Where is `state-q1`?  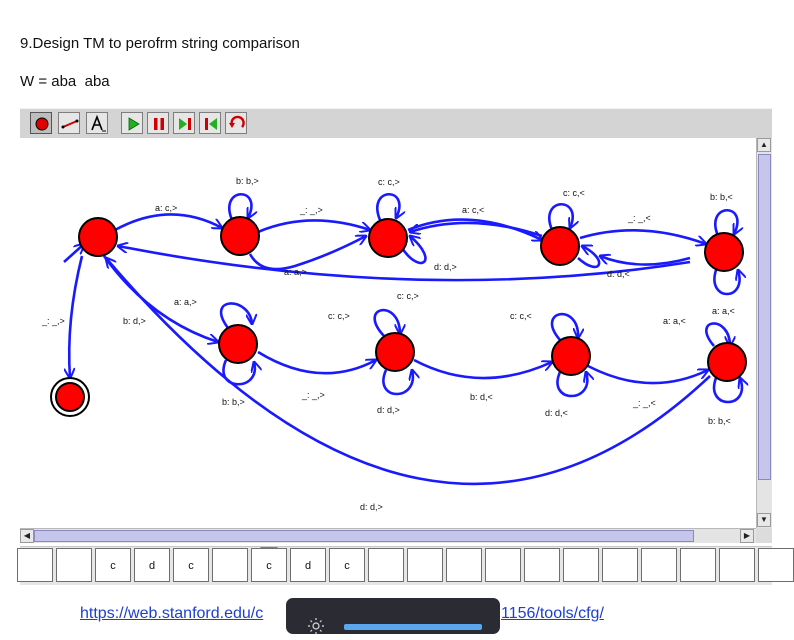 state-q1 is located at coordinates (240, 236).